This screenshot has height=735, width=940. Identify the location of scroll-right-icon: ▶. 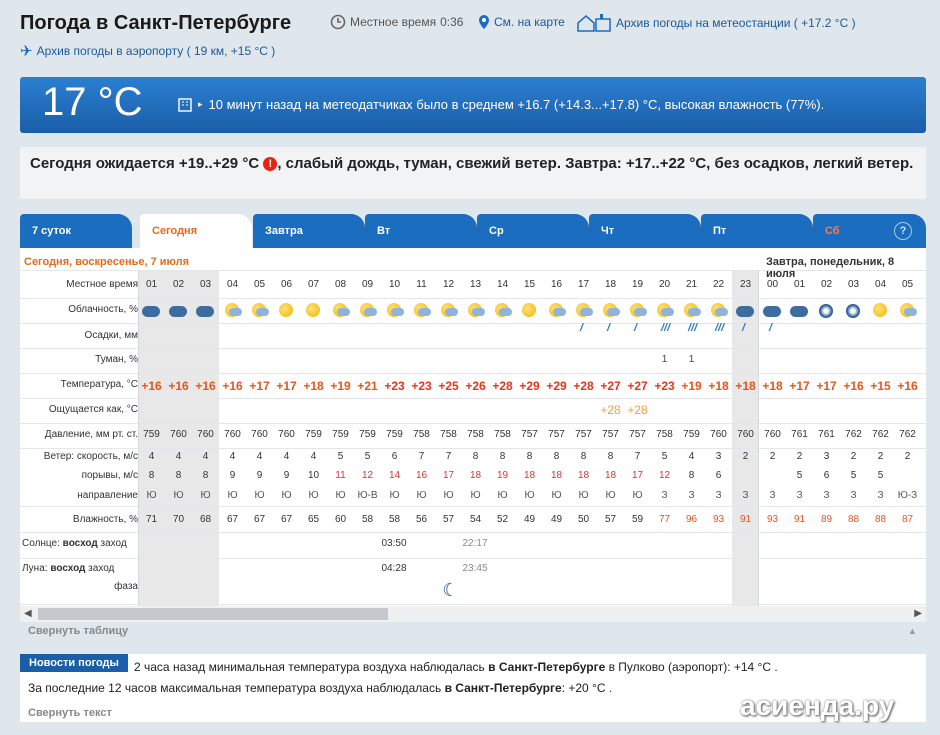
(918, 613).